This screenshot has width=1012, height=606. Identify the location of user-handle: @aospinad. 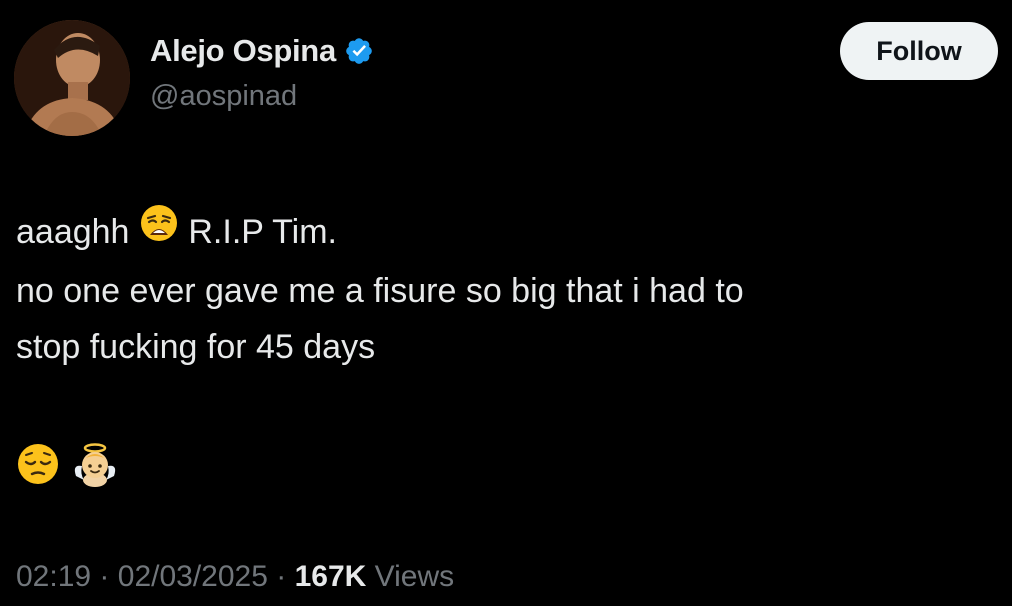
(262, 96).